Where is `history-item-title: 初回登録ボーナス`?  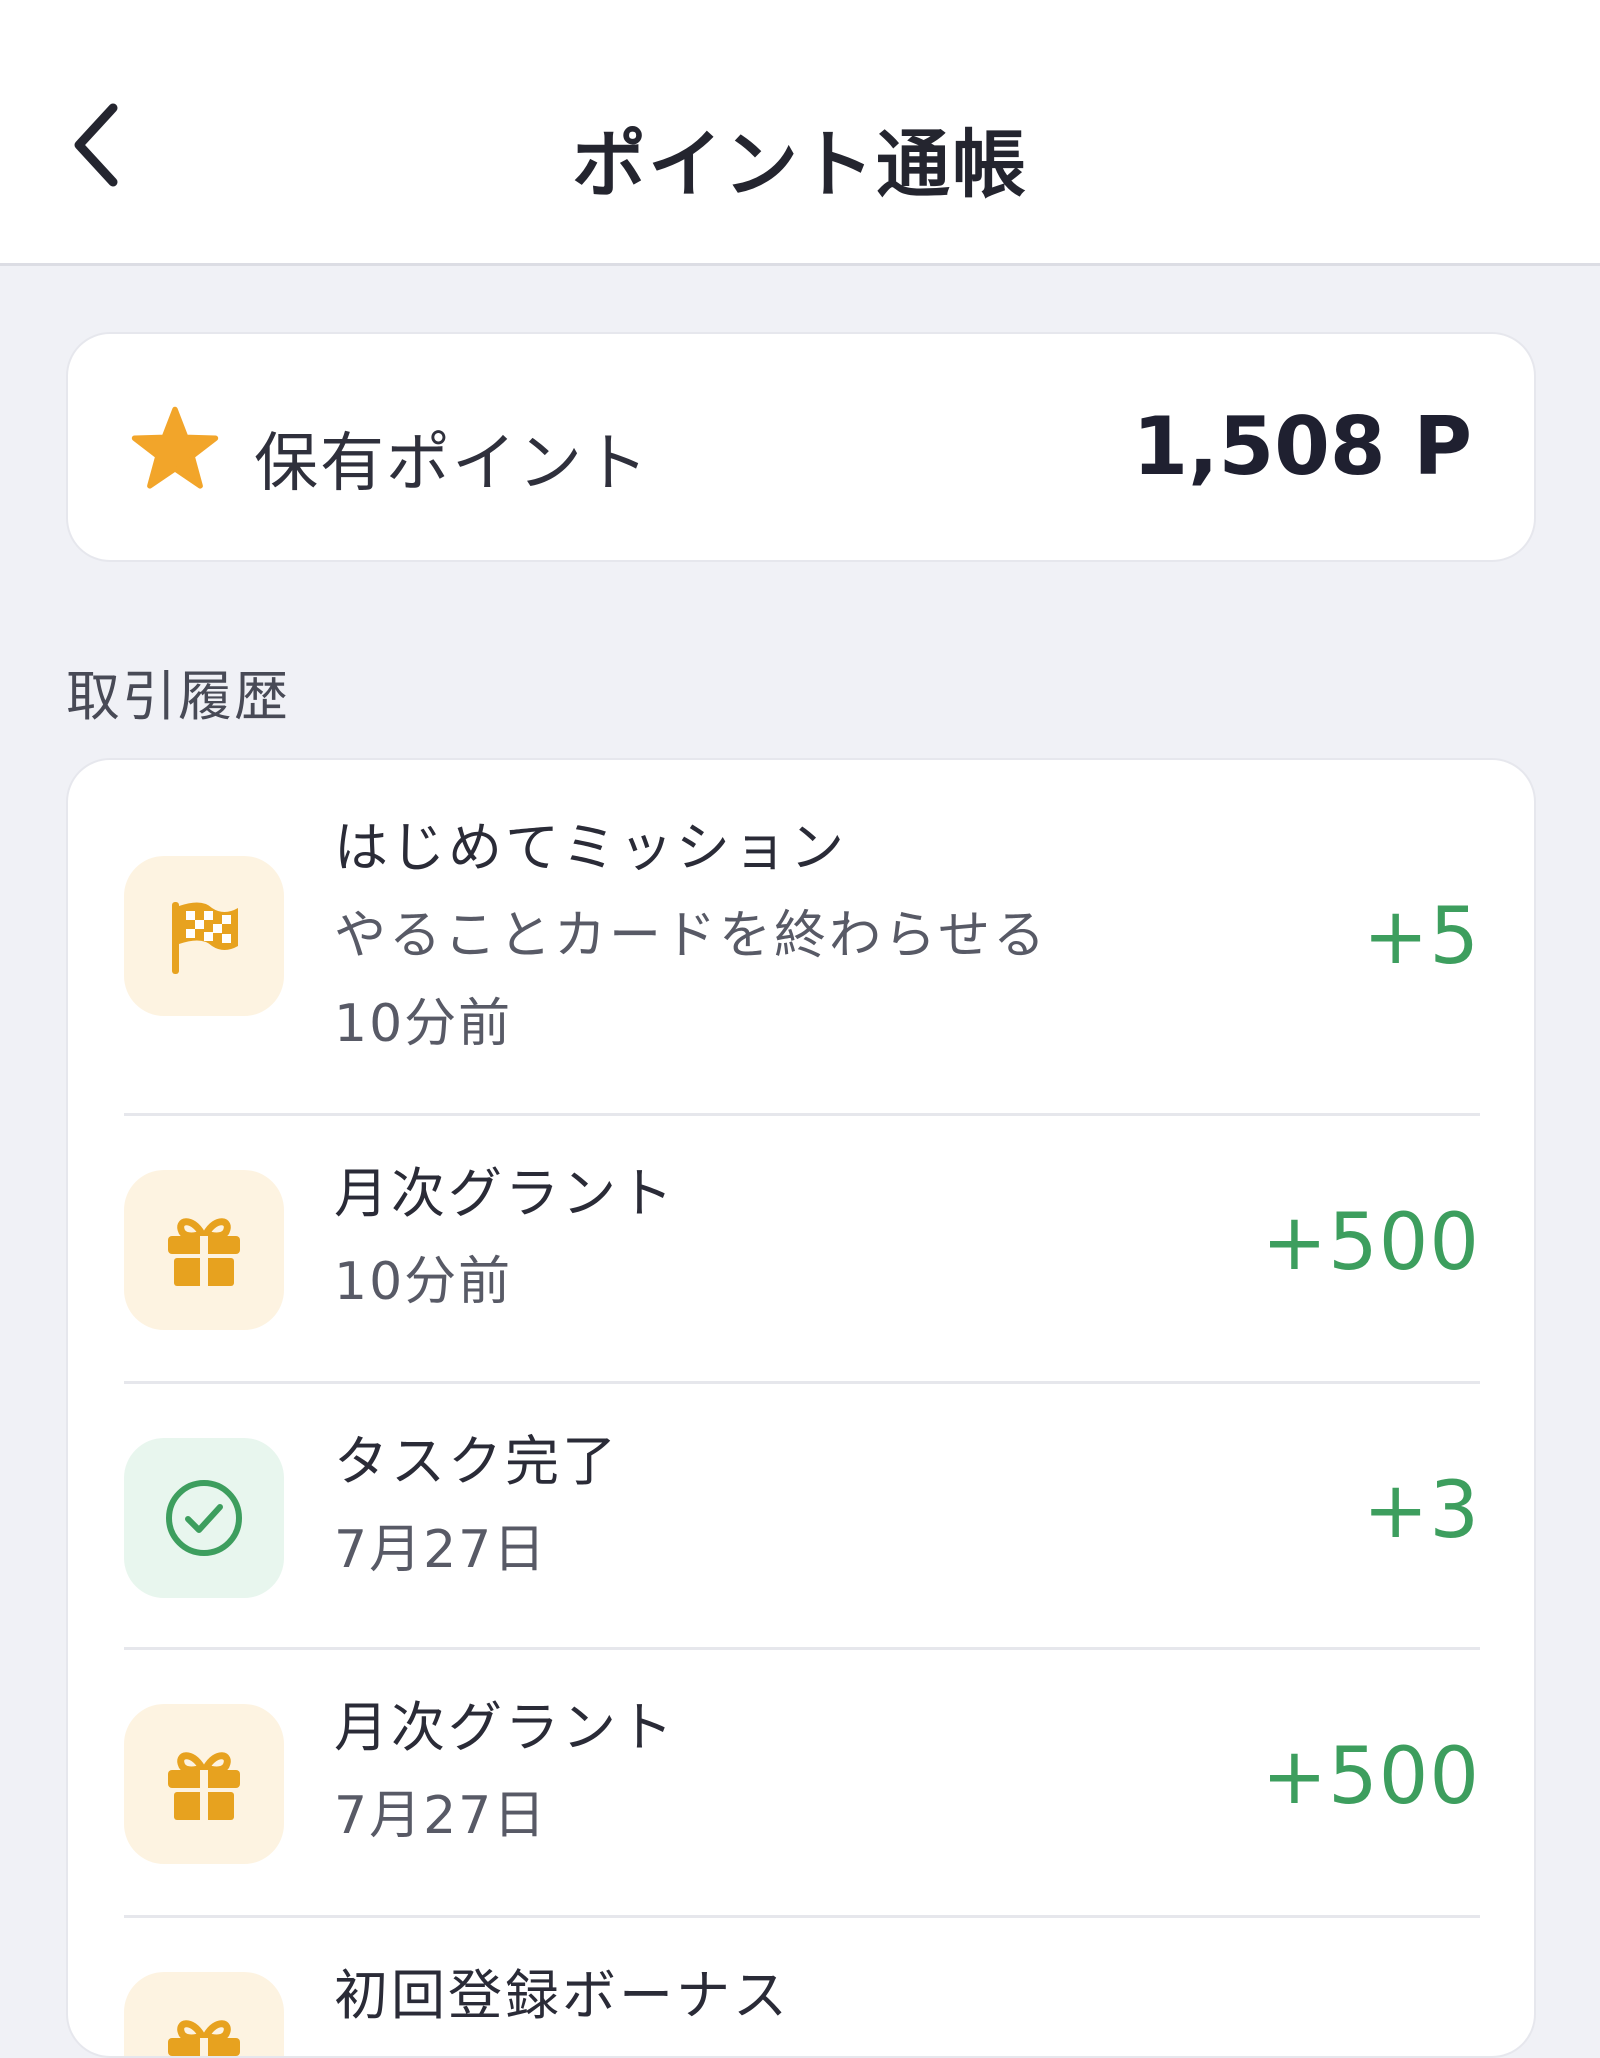
history-item-title: 初回登録ボーナス is located at coordinates (562, 1995).